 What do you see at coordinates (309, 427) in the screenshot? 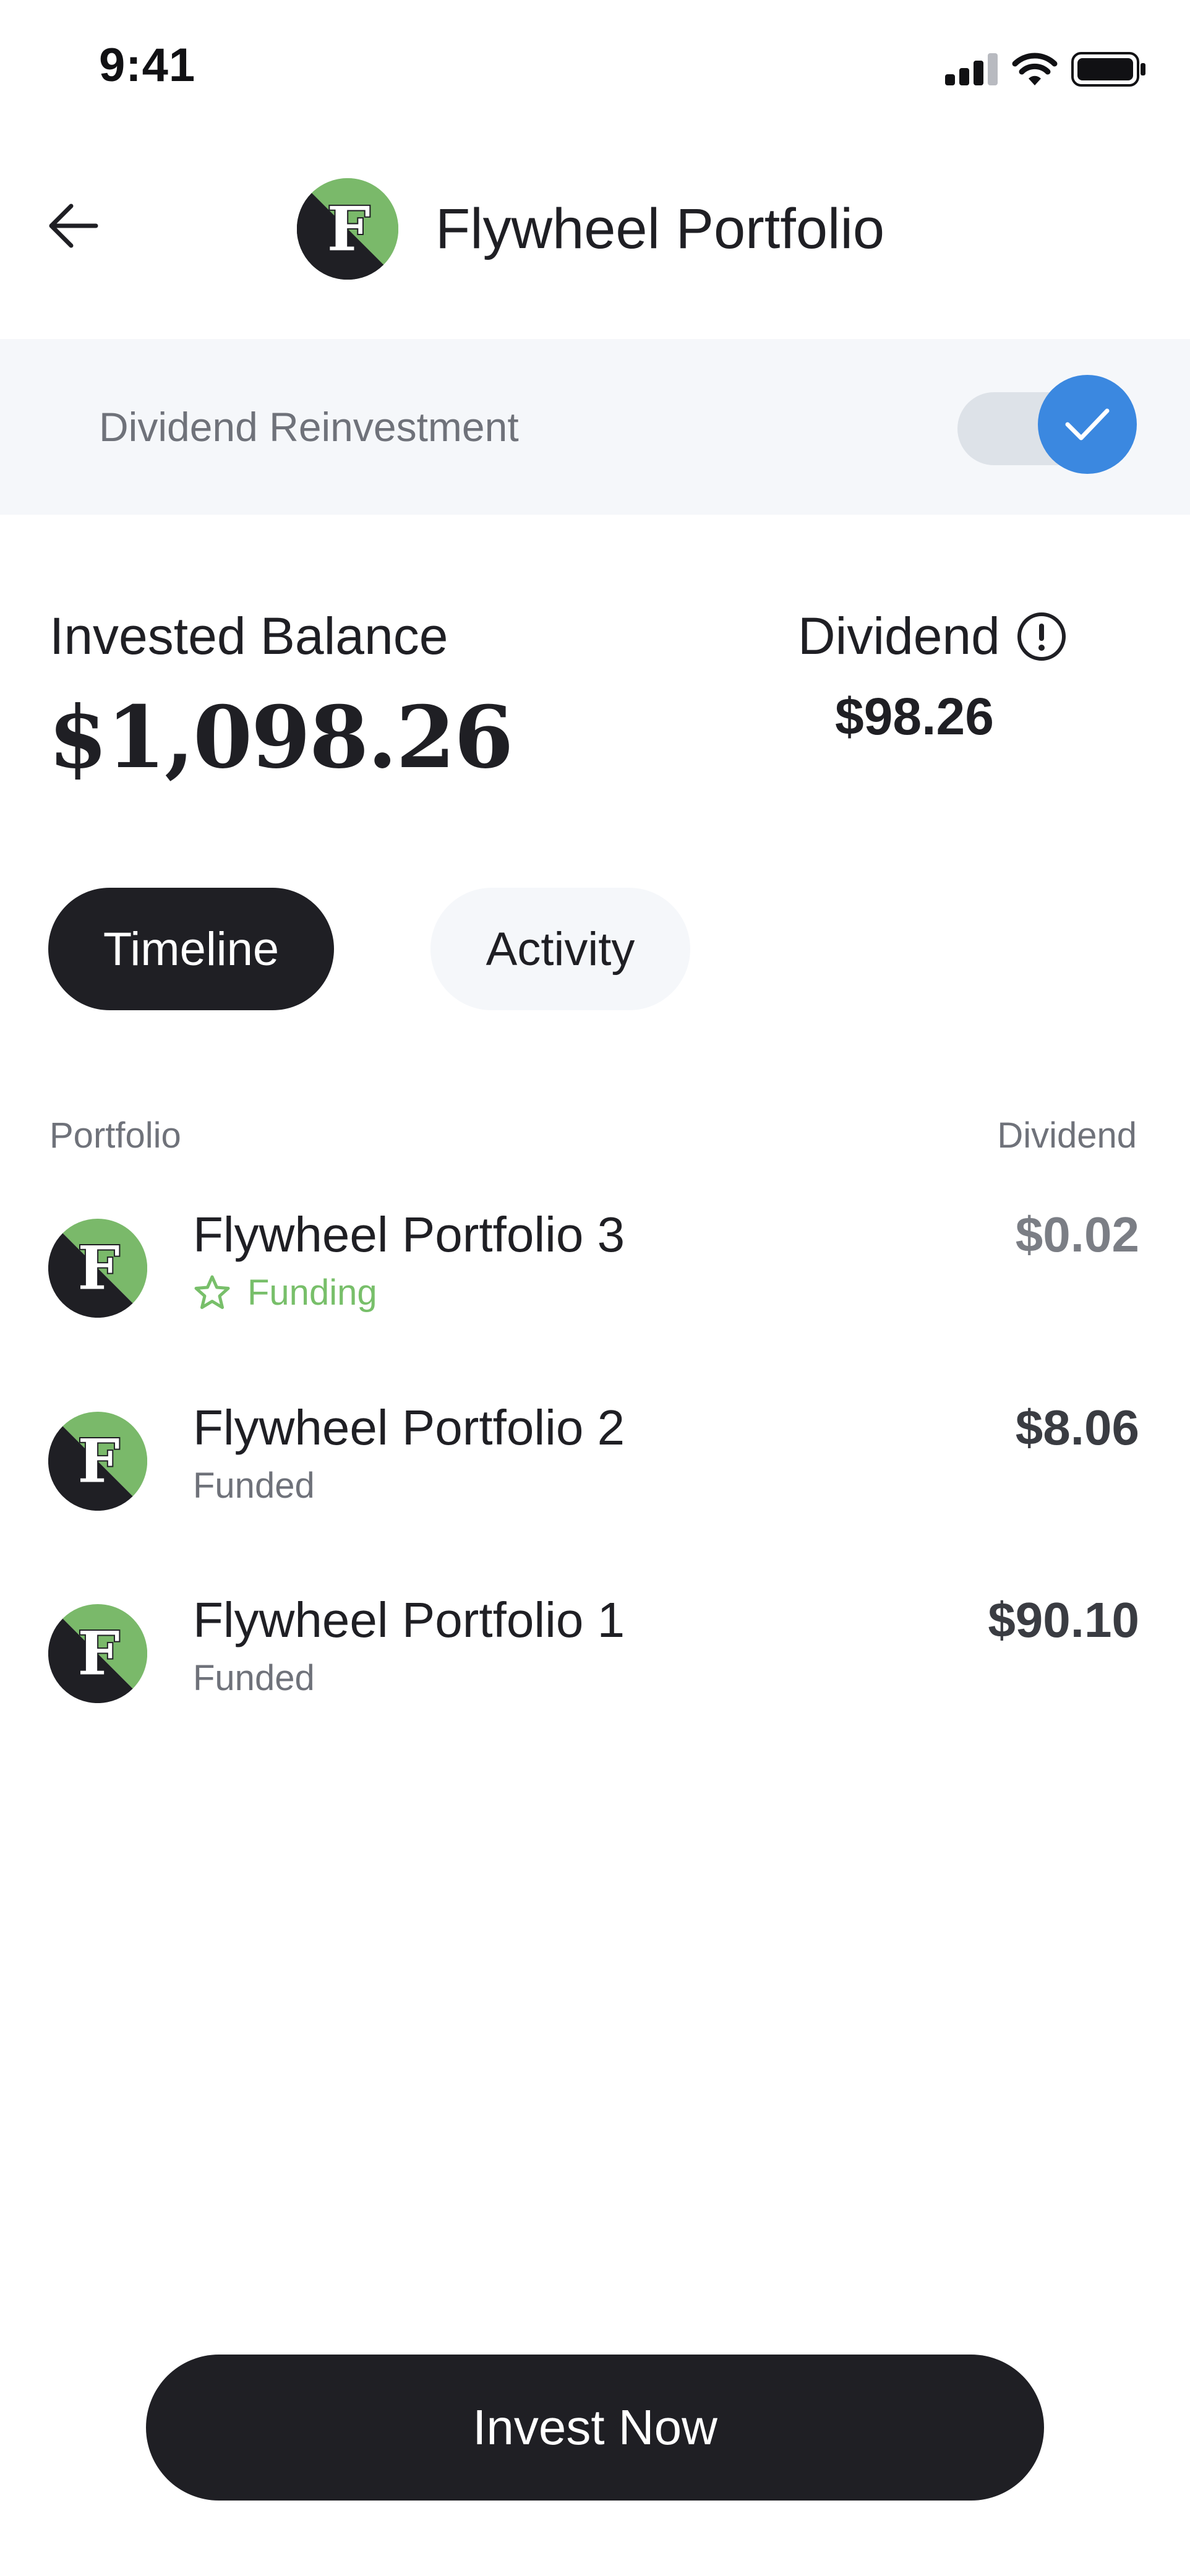
I see `dividend-reinvestment-label: Dividend Reinvestment` at bounding box center [309, 427].